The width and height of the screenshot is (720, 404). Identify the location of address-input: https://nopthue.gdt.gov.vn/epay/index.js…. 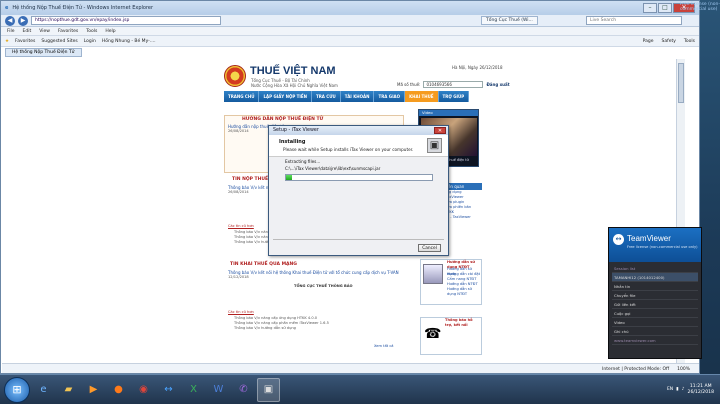
(126, 20).